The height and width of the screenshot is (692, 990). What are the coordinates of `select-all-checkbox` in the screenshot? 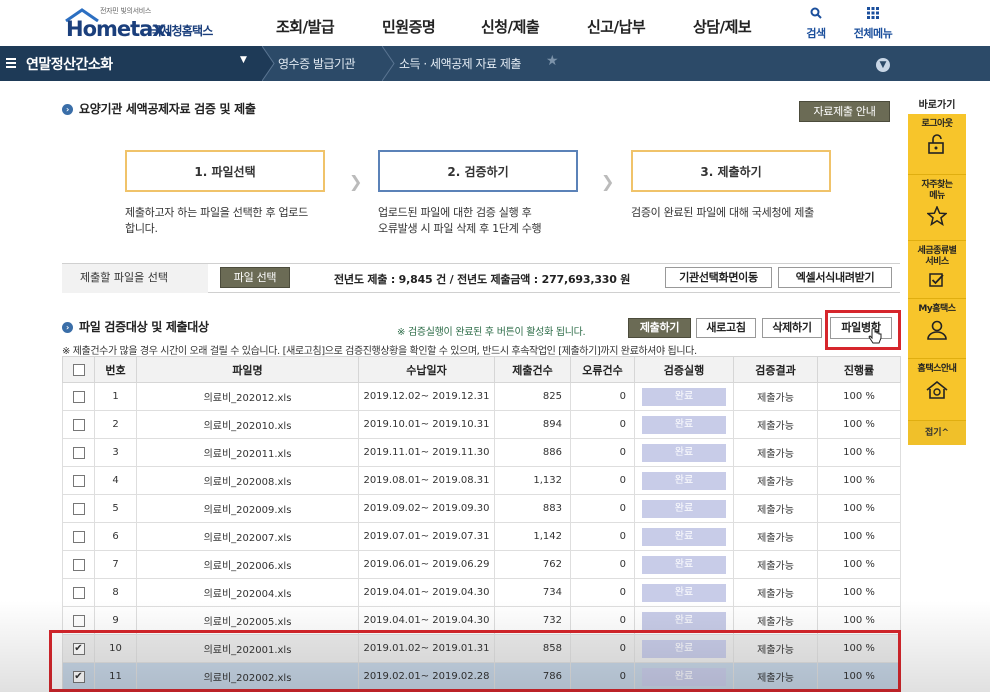 It's located at (78, 370).